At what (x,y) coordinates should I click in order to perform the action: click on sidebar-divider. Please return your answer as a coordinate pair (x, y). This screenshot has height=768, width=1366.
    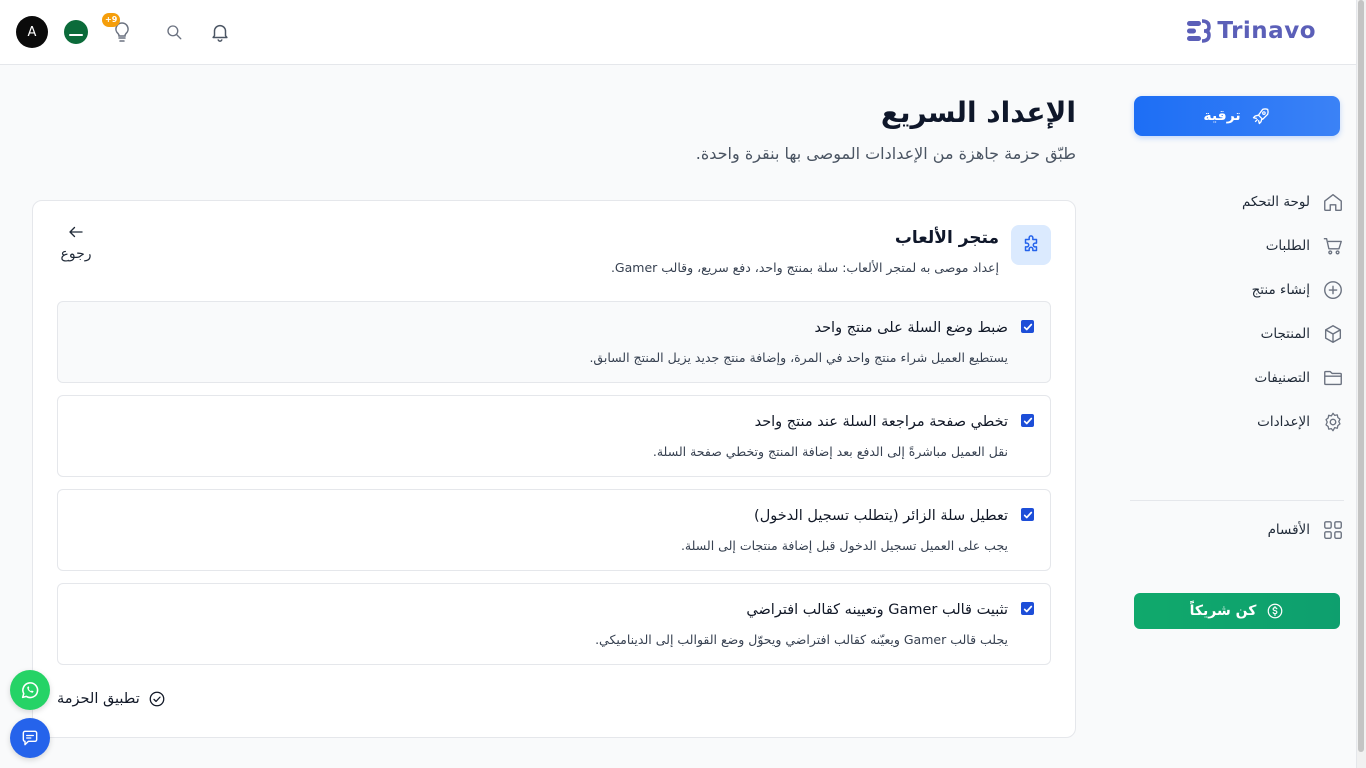
    Looking at the image, I should click on (1237, 500).